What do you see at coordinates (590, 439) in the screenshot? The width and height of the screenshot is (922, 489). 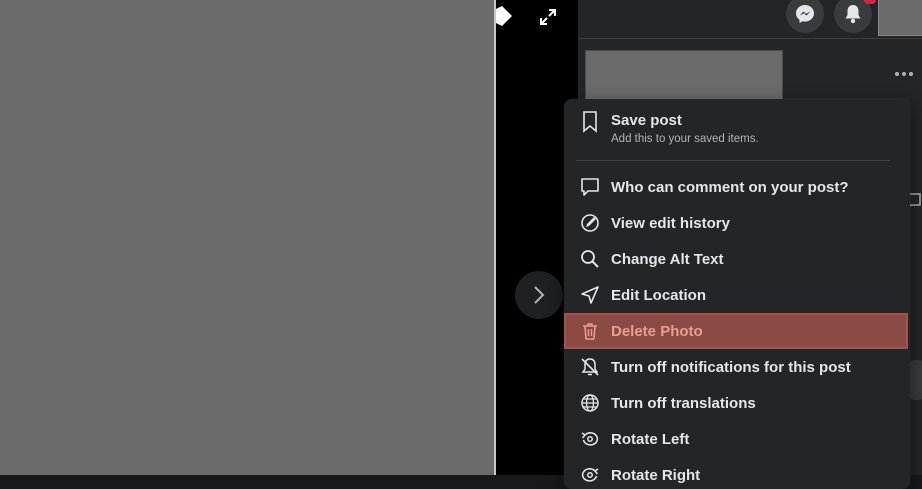 I see `rotate-left-icon` at bounding box center [590, 439].